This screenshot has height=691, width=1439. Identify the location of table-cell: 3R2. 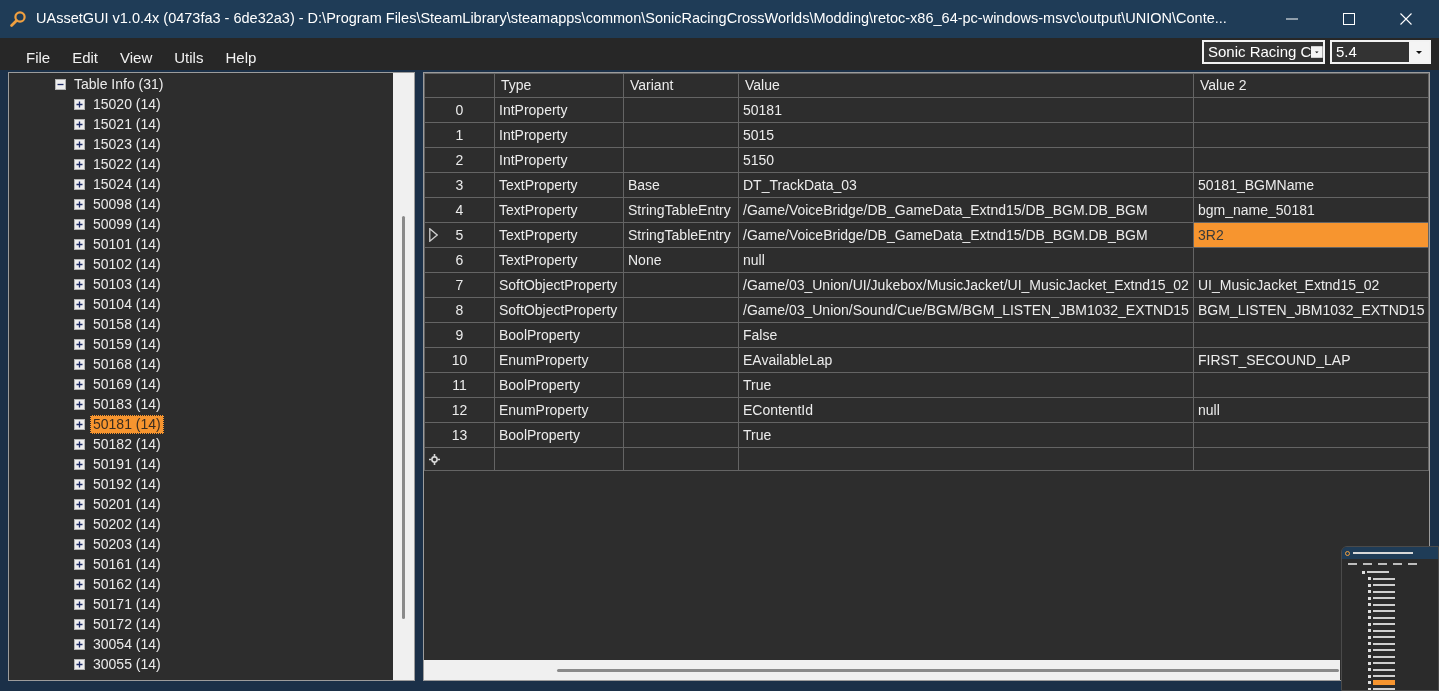
(1311, 235).